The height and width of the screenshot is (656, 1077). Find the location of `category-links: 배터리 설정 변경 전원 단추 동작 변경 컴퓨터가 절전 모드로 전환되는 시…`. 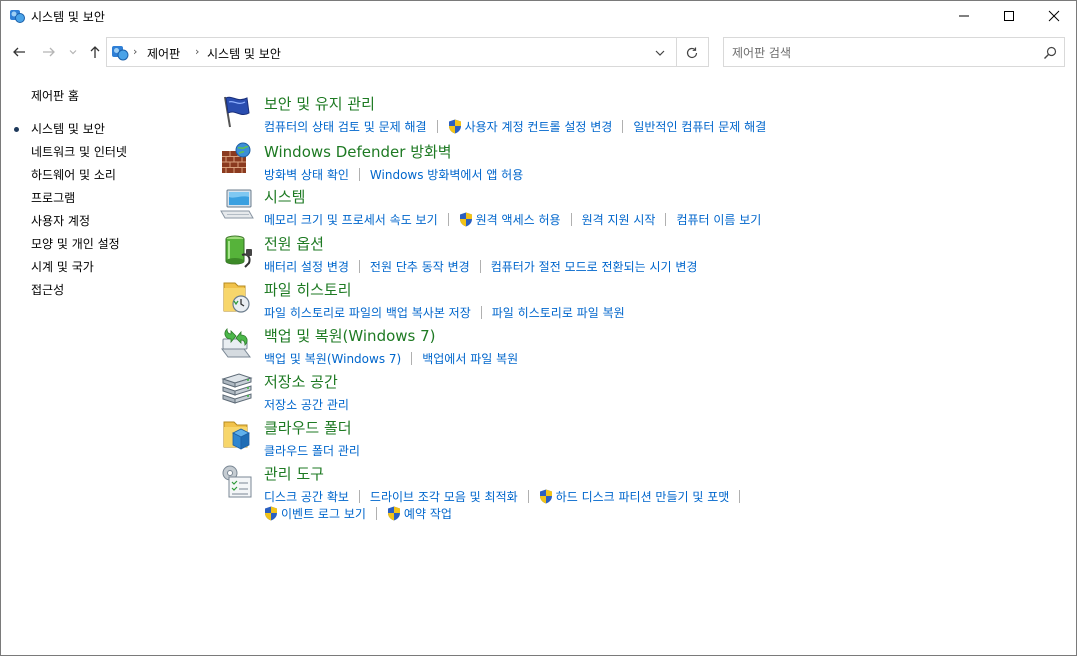

category-links: 배터리 설정 변경 전원 단추 동작 변경 컴퓨터가 절전 모드로 전환되는 시… is located at coordinates (480, 266).